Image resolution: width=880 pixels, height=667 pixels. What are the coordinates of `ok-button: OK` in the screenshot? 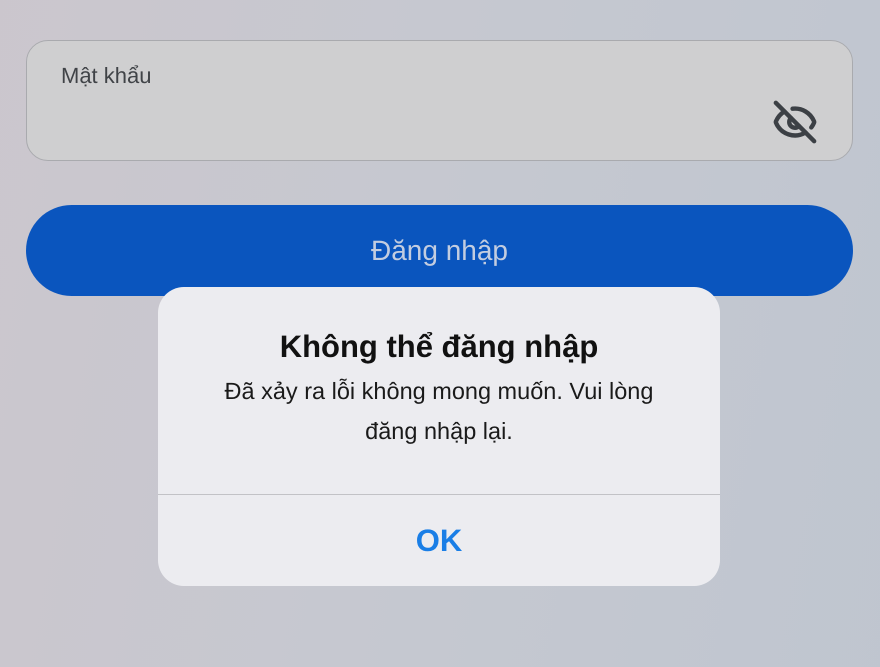 It's located at (439, 540).